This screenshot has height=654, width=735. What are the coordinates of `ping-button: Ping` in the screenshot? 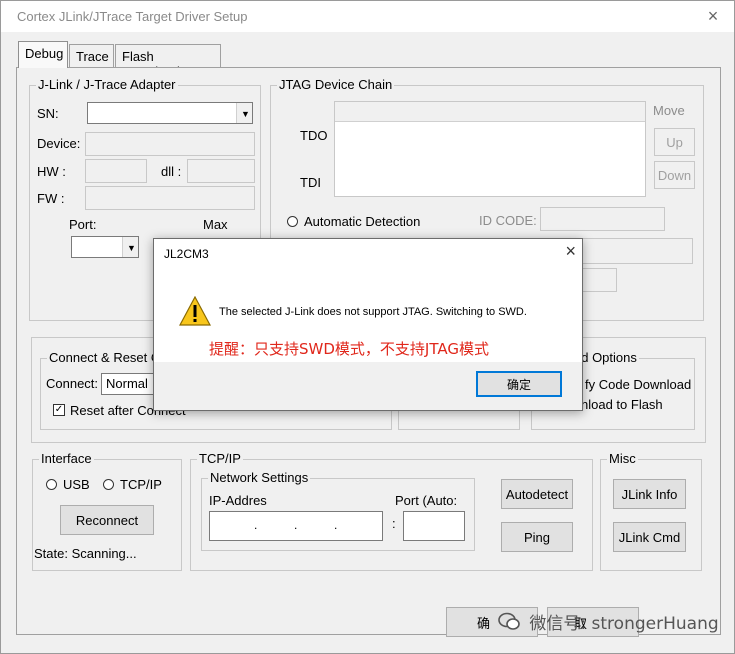 It's located at (537, 537).